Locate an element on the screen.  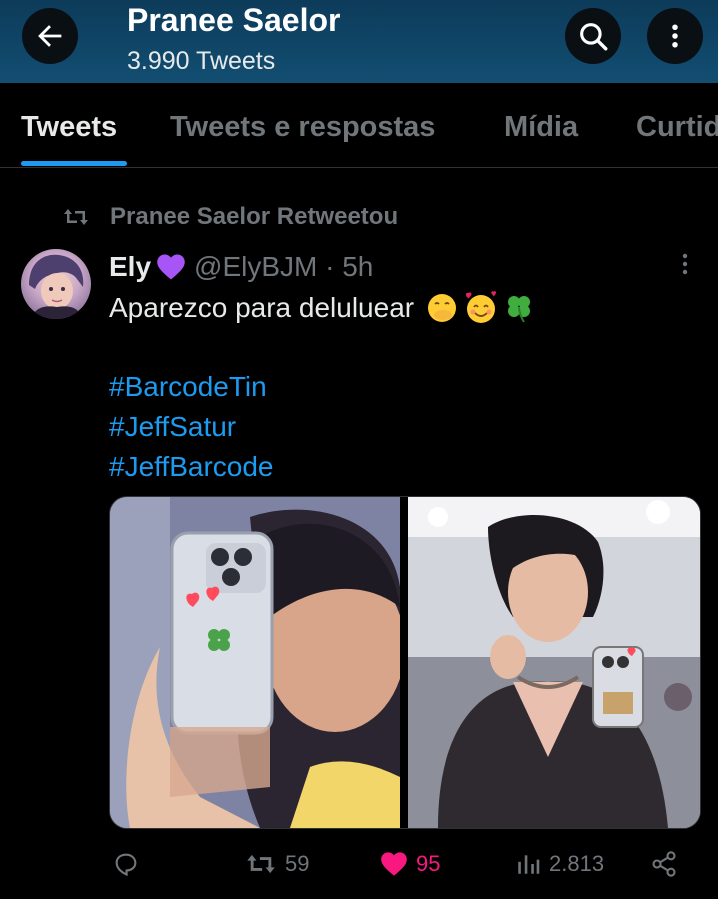
tweet-count: 3.990 Tweets is located at coordinates (201, 61).